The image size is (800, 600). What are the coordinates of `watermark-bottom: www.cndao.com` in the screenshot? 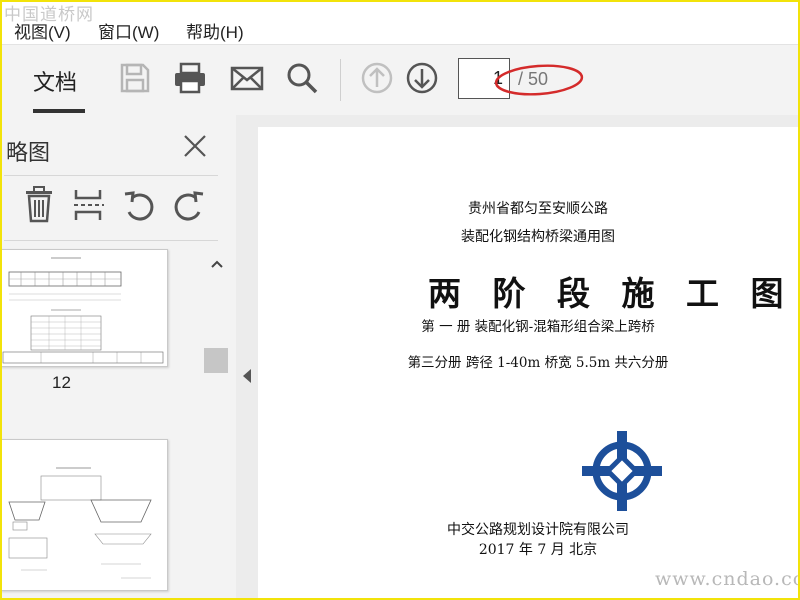 It's located at (727, 579).